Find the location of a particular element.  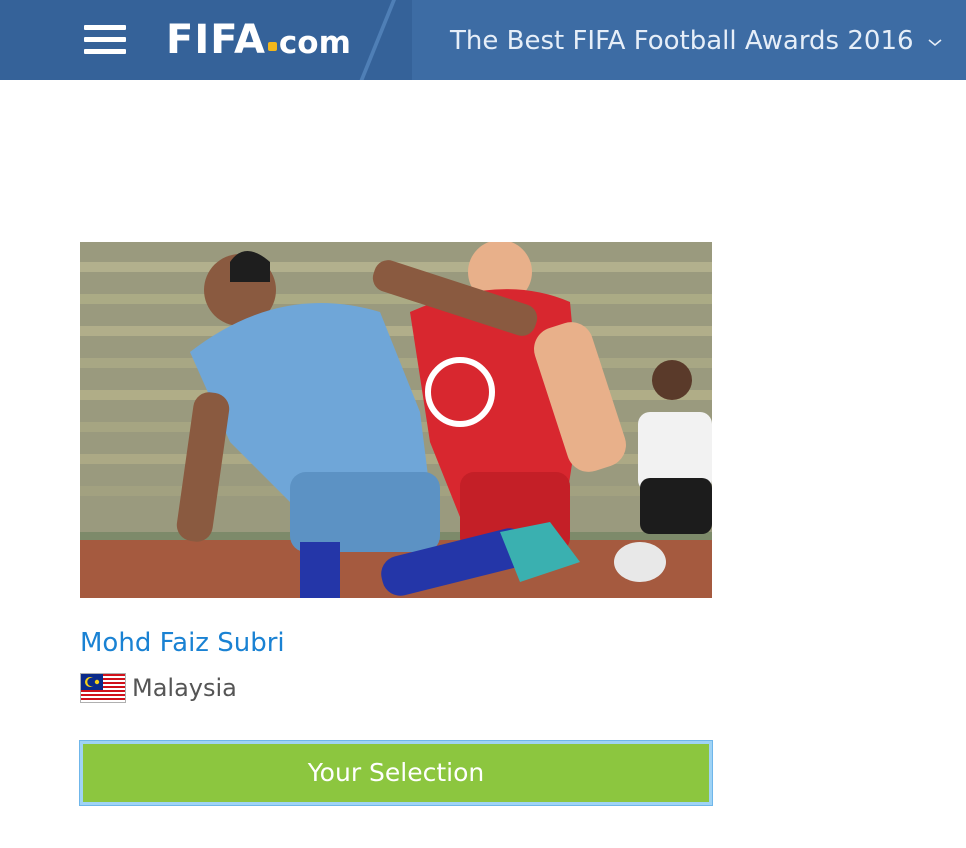

logo-dot is located at coordinates (272, 46).